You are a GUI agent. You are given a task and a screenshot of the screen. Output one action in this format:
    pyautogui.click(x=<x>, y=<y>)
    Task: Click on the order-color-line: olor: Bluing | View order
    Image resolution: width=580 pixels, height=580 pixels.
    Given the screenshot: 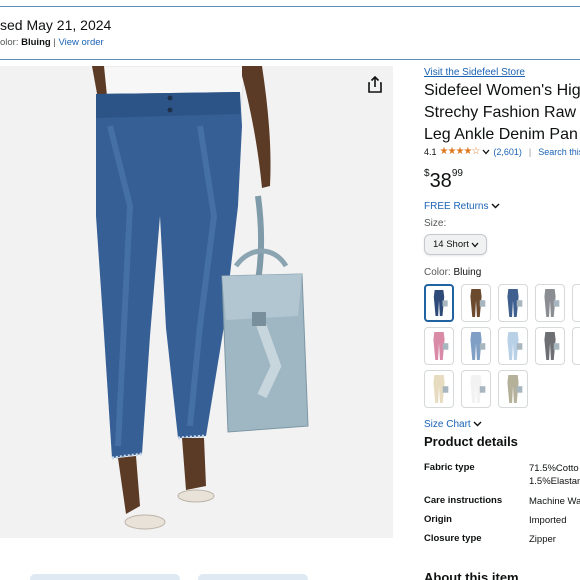 What is the action you would take?
    pyautogui.click(x=52, y=42)
    